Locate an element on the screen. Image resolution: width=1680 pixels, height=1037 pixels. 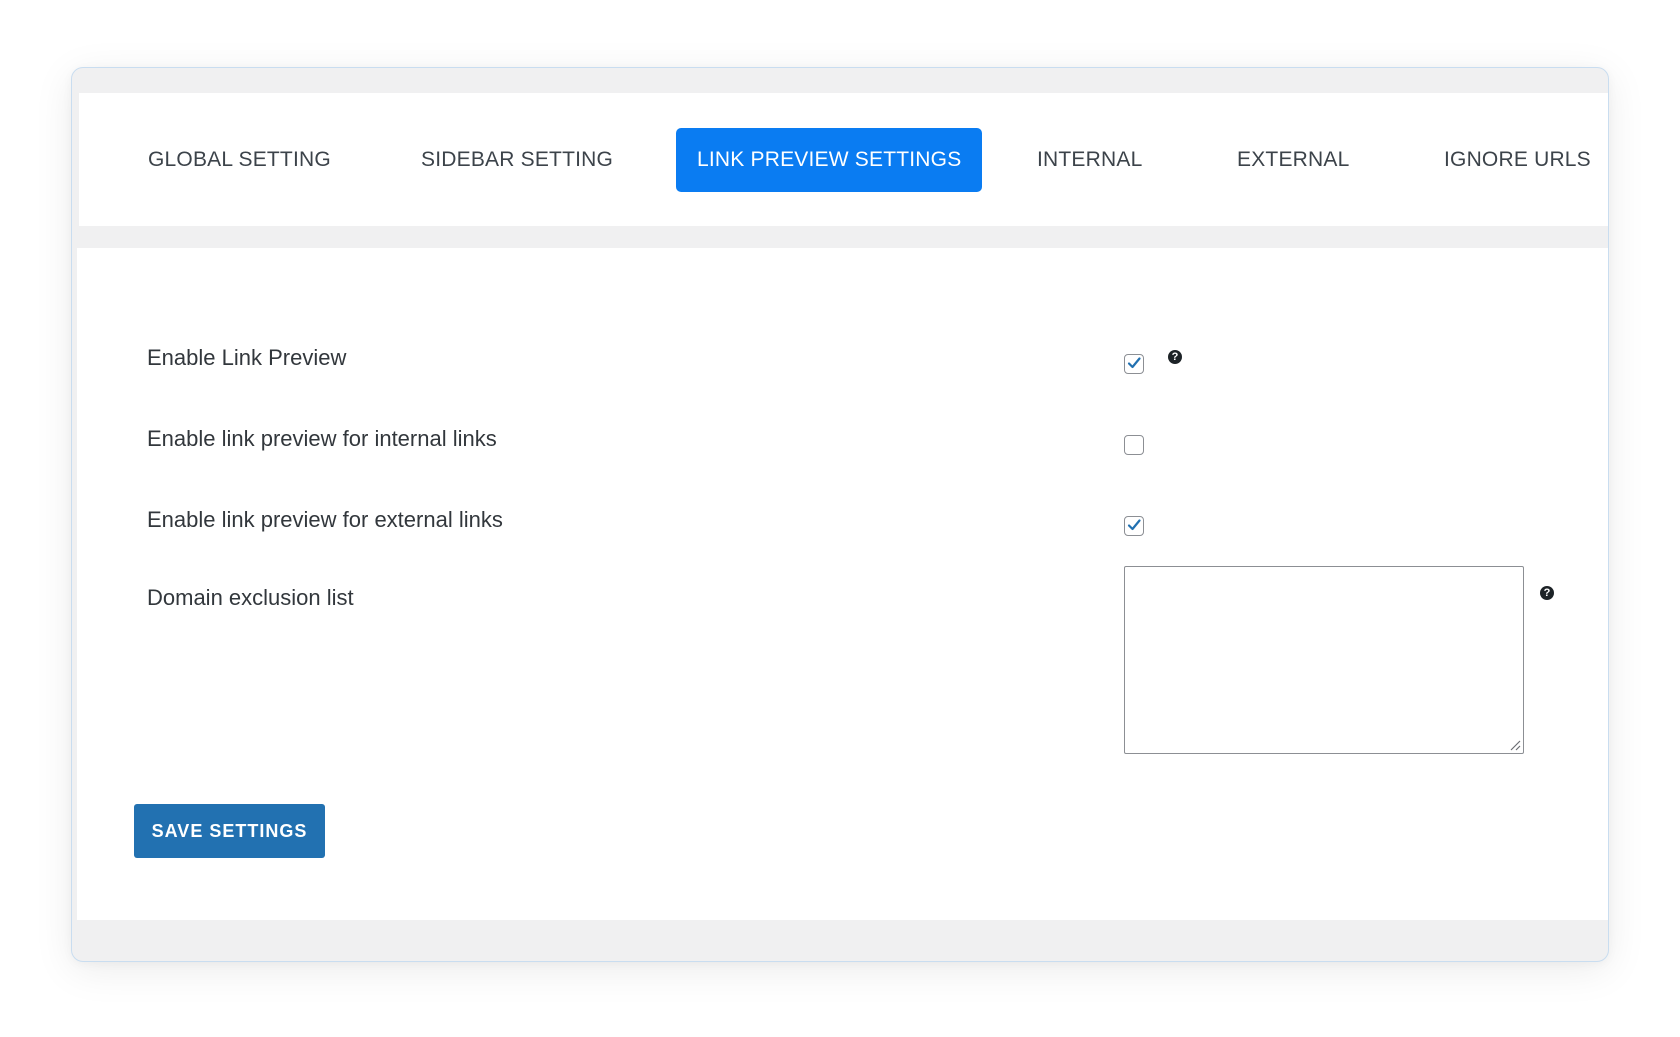
tab-external: EXTERNAL is located at coordinates (1293, 160).